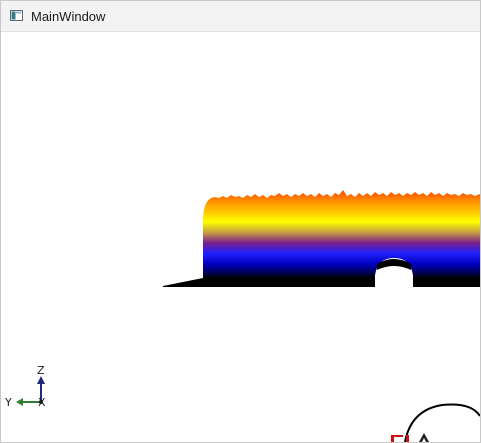 Image resolution: width=481 pixels, height=443 pixels. I want to click on height-surface, so click(341, 234).